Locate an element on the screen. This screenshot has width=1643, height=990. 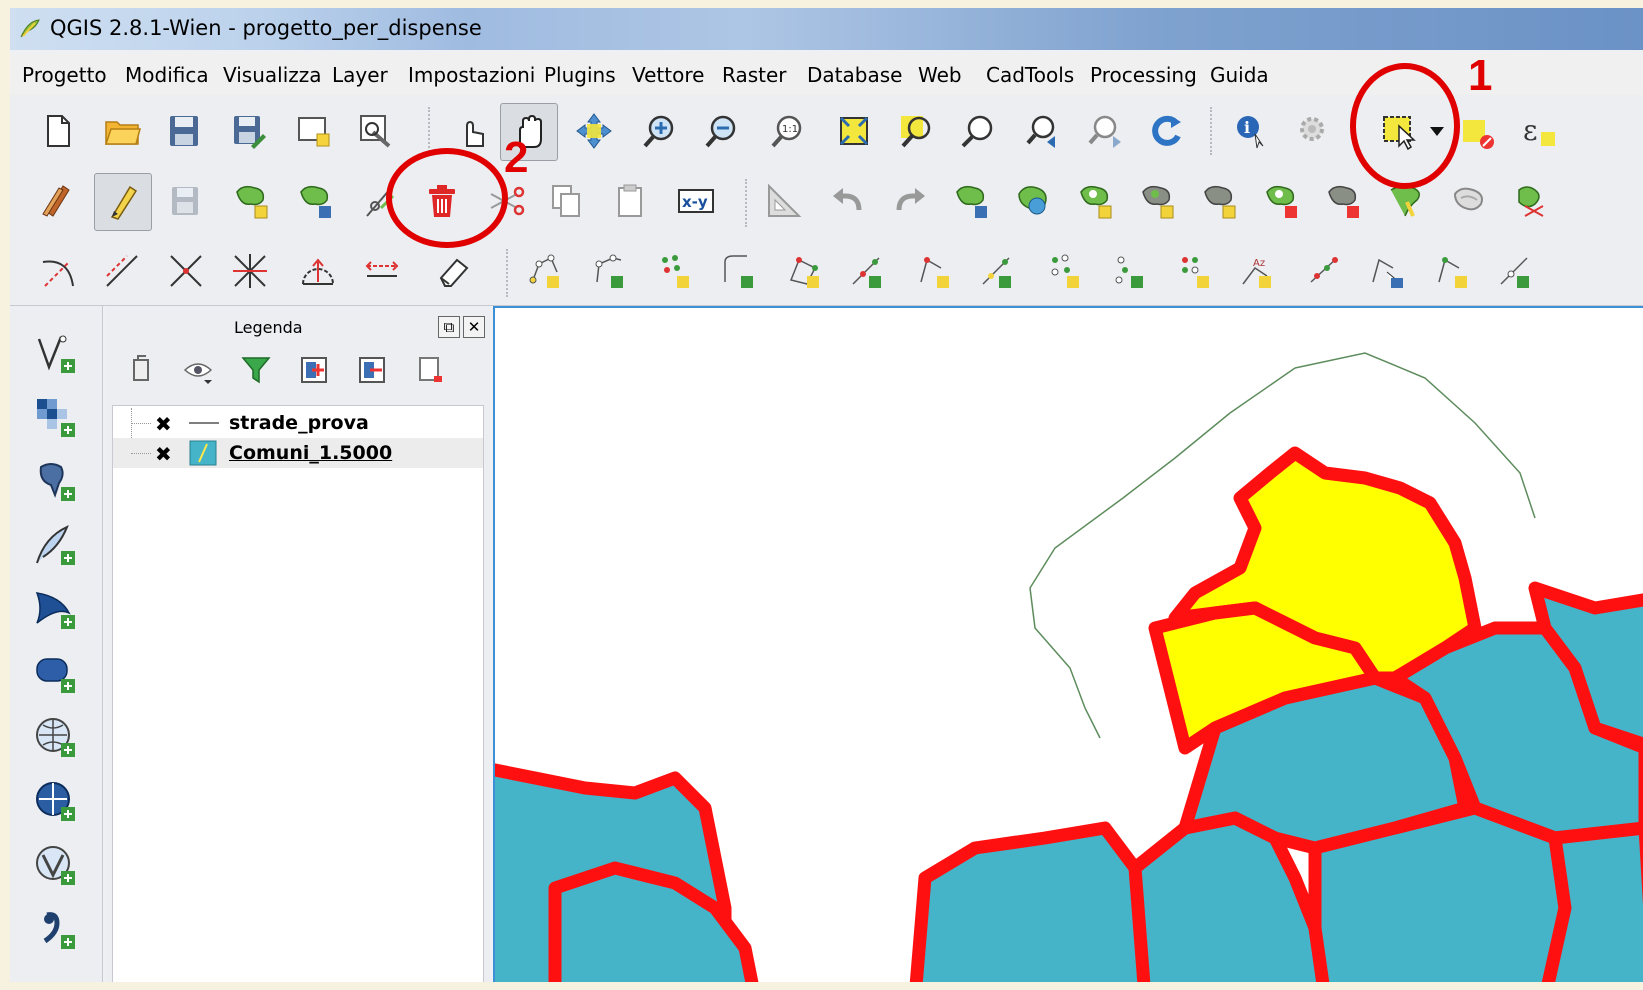
measure-tool-button is located at coordinates (784, 201).